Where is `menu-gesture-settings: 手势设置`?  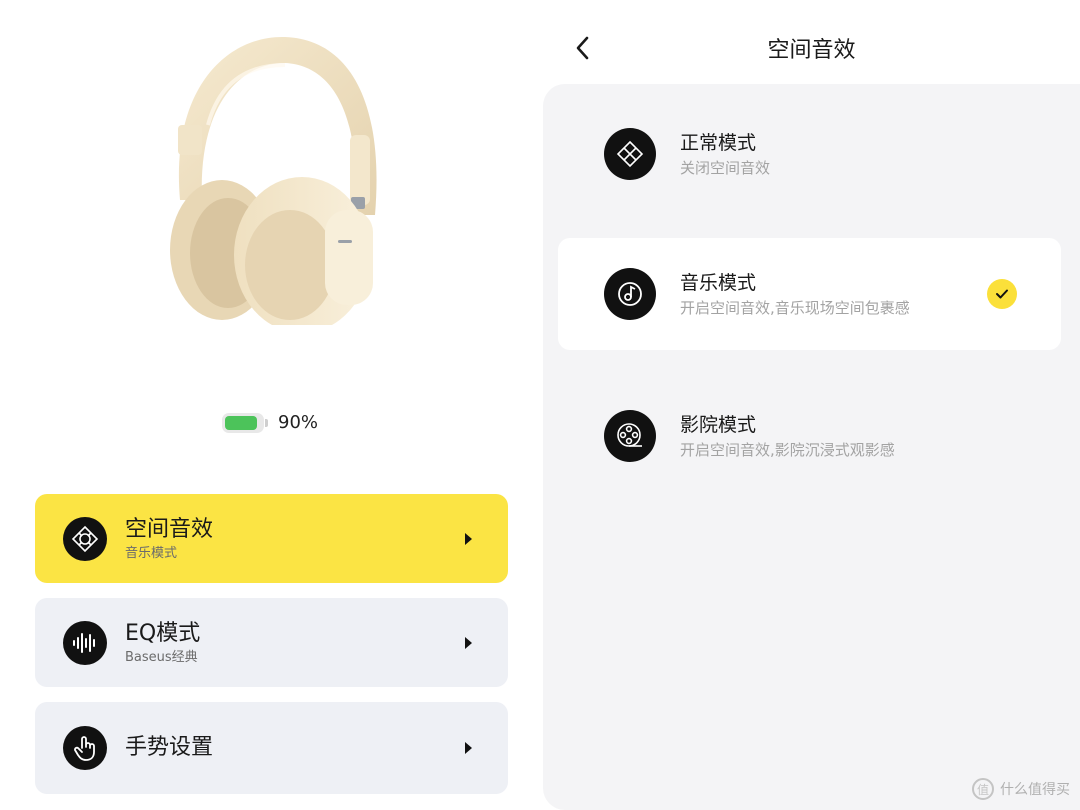 menu-gesture-settings: 手势设置 is located at coordinates (271, 748).